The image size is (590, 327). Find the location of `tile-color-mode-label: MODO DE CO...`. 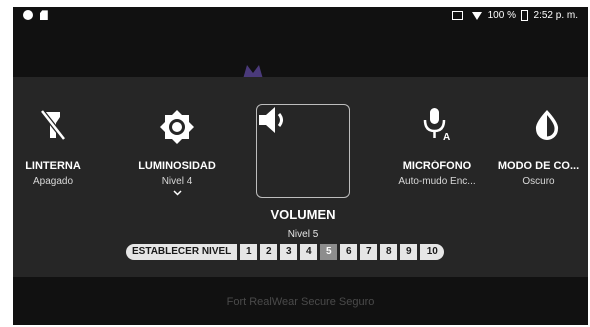

tile-color-mode-label: MODO DE CO... is located at coordinates (538, 166).